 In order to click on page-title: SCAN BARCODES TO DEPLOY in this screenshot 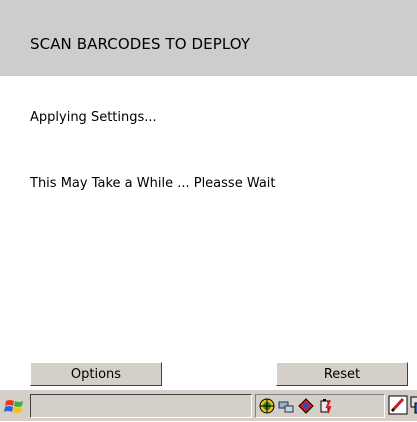, I will do `click(140, 44)`.